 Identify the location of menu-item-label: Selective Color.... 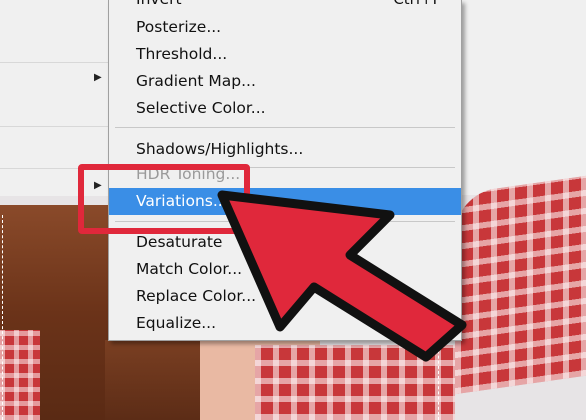
(201, 108).